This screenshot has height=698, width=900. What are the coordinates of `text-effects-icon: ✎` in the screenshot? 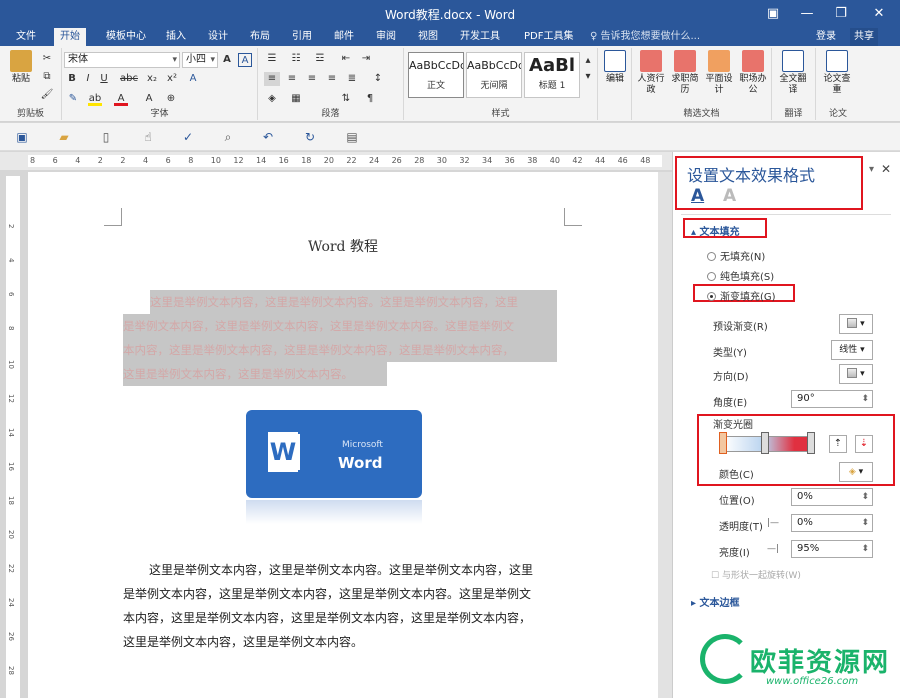 It's located at (73, 99).